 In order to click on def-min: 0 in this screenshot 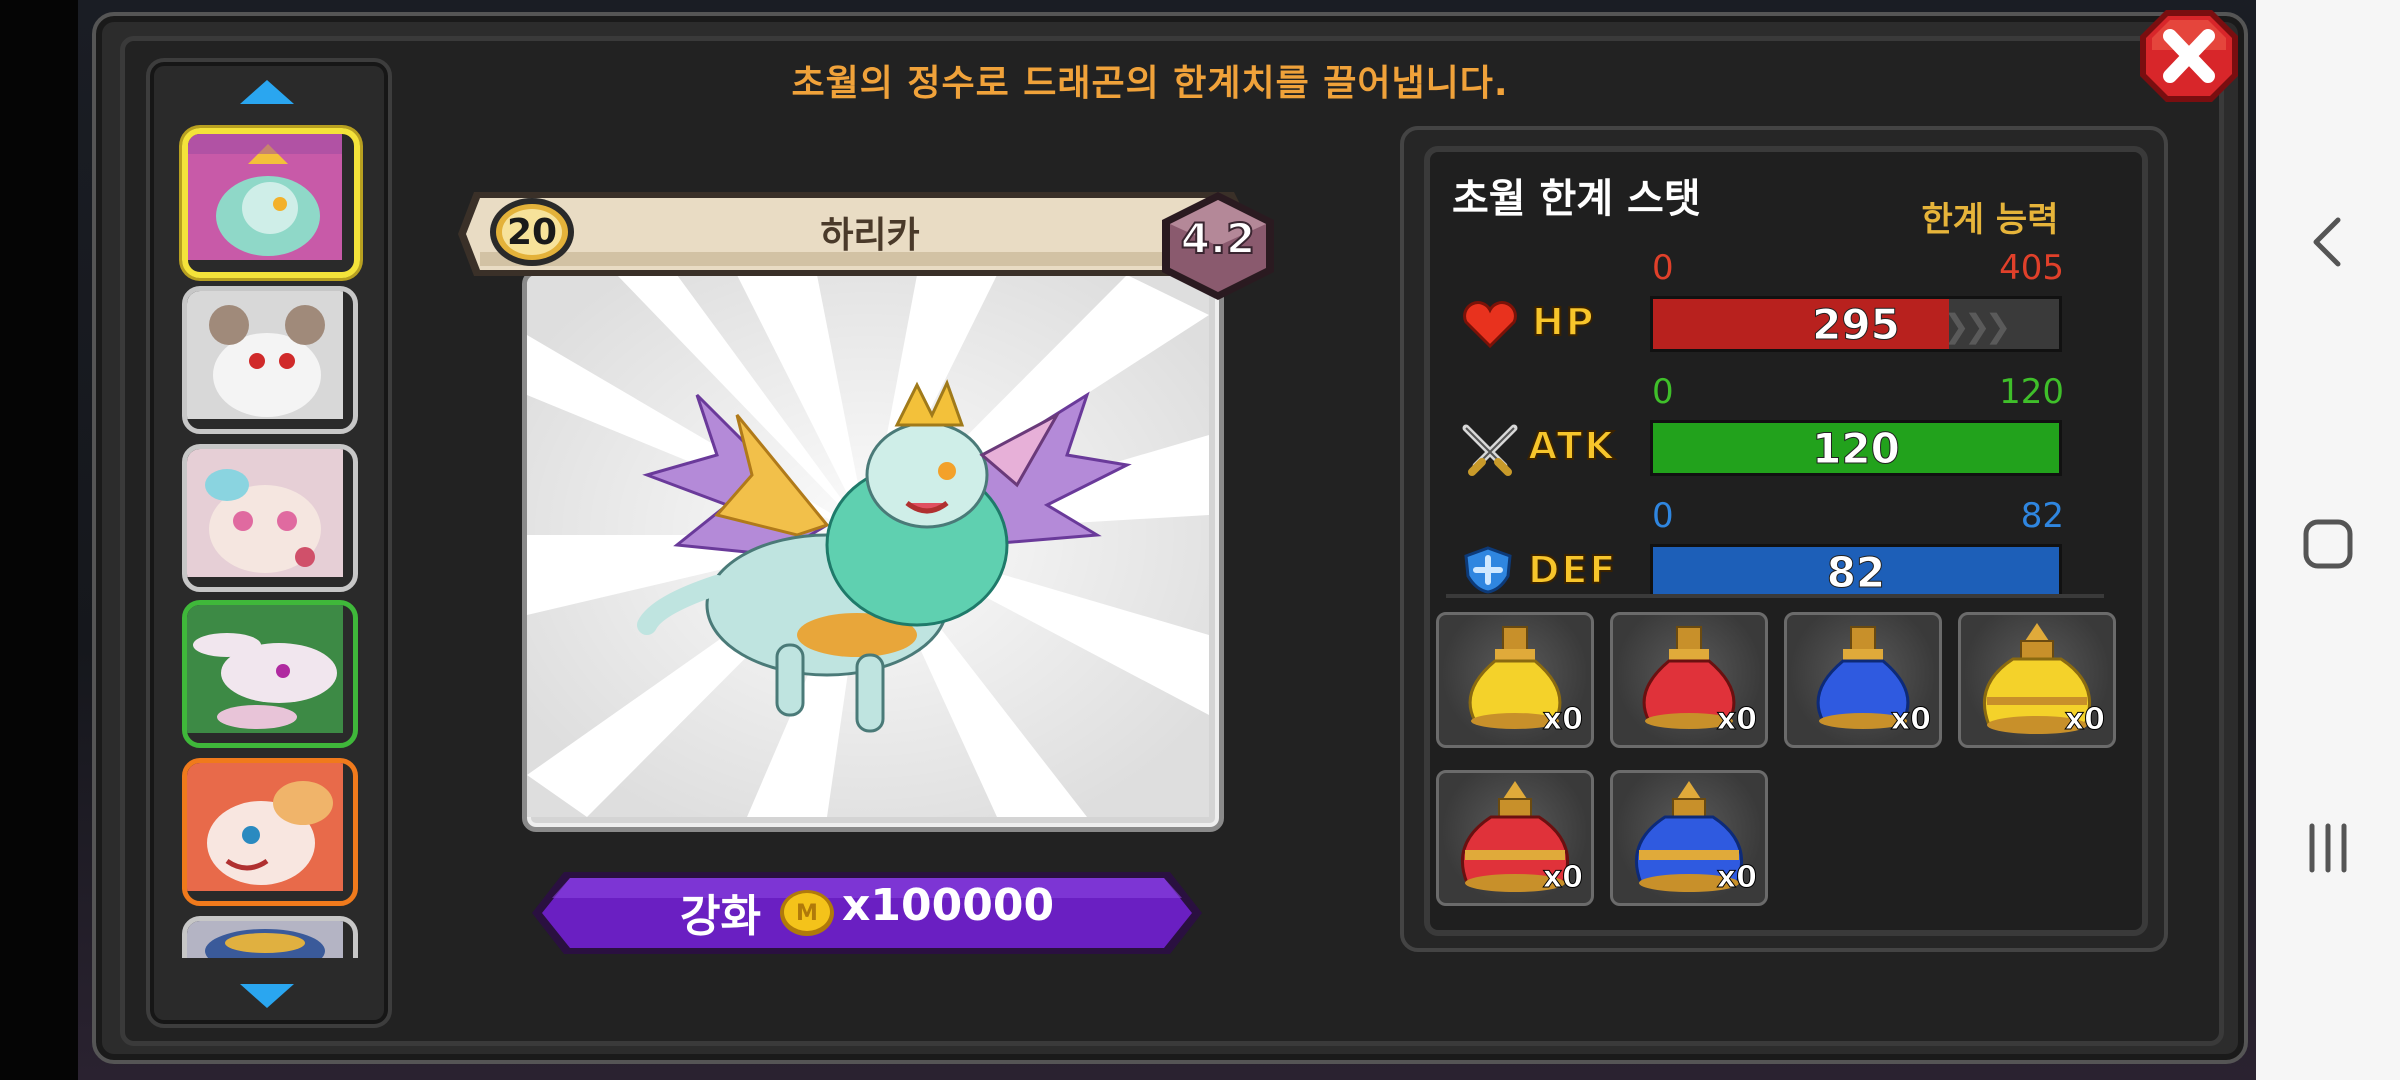, I will do `click(1663, 516)`.